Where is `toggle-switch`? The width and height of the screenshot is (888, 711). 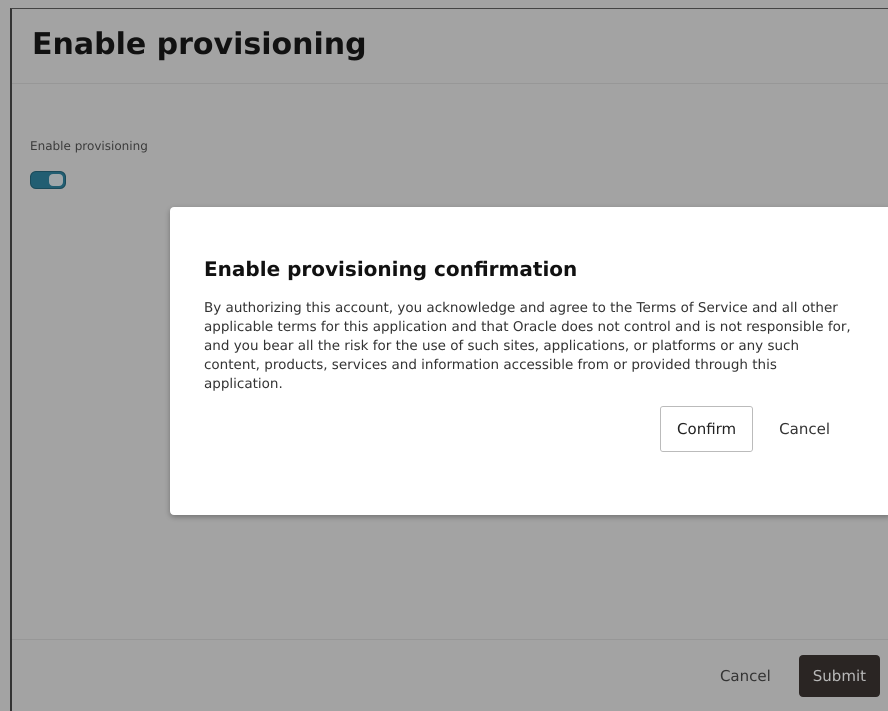
toggle-switch is located at coordinates (48, 180).